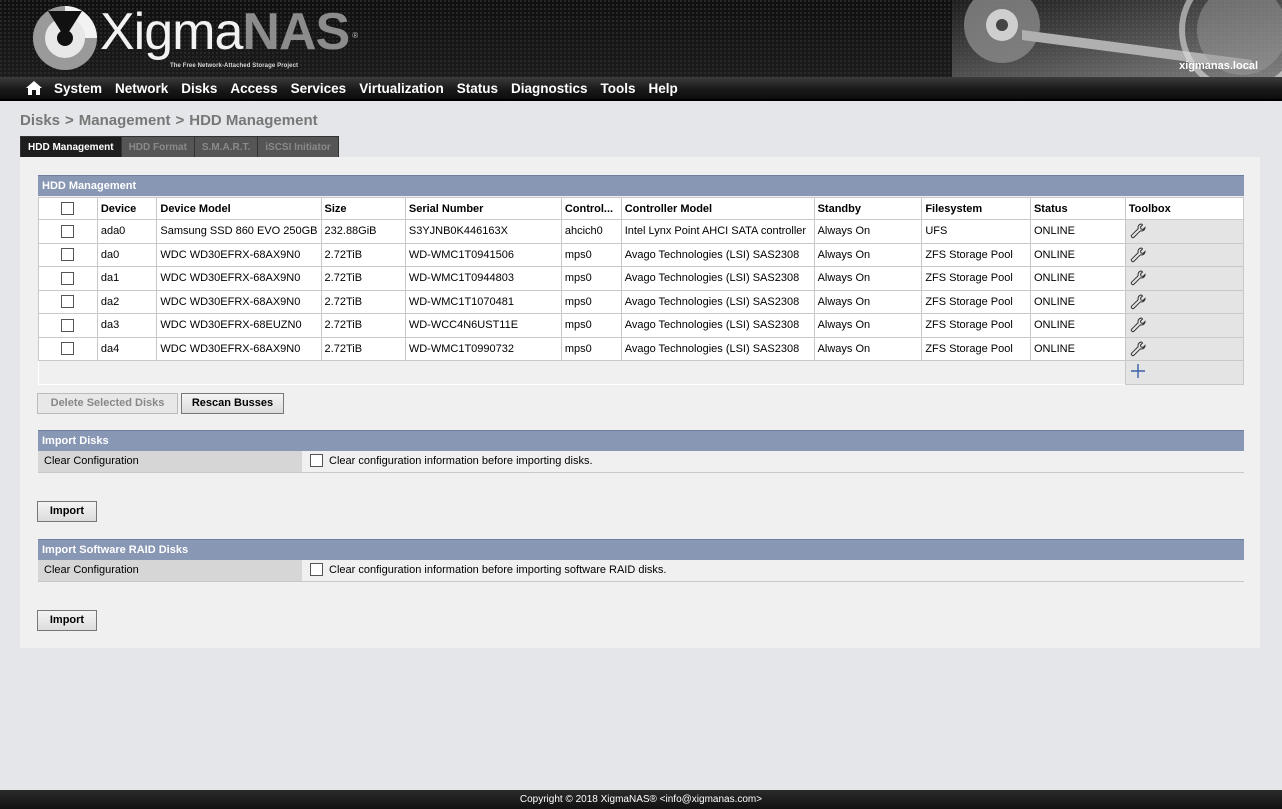  What do you see at coordinates (976, 208) in the screenshot?
I see `column-header-filesystem: Filesystem` at bounding box center [976, 208].